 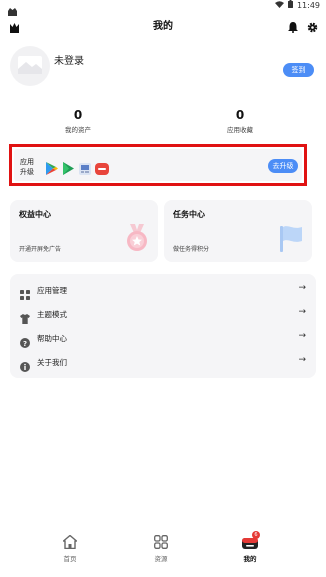 What do you see at coordinates (30, 66) in the screenshot?
I see `avatar` at bounding box center [30, 66].